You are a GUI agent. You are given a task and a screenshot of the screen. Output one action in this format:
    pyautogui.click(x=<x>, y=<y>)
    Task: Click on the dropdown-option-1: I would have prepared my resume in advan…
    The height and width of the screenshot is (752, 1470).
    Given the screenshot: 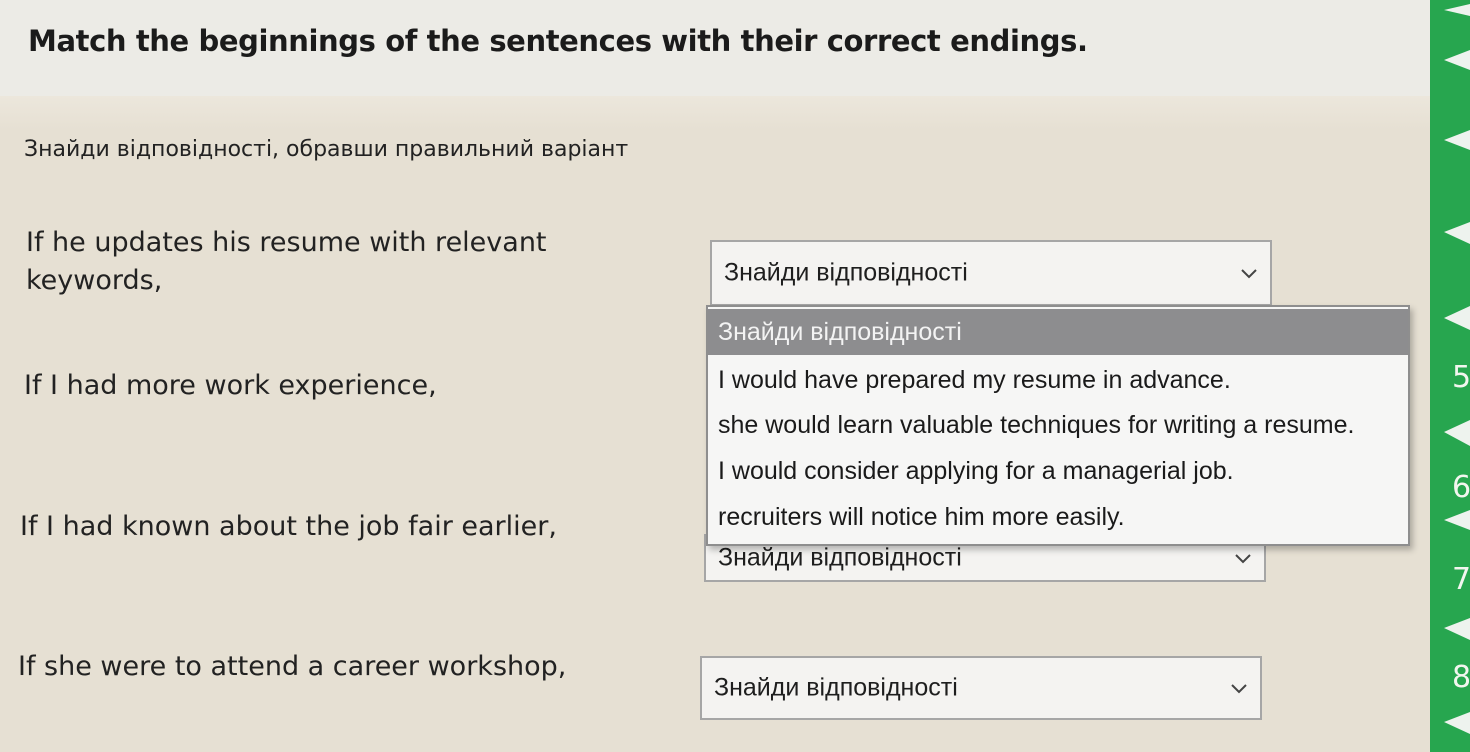 What is the action you would take?
    pyautogui.click(x=1058, y=380)
    